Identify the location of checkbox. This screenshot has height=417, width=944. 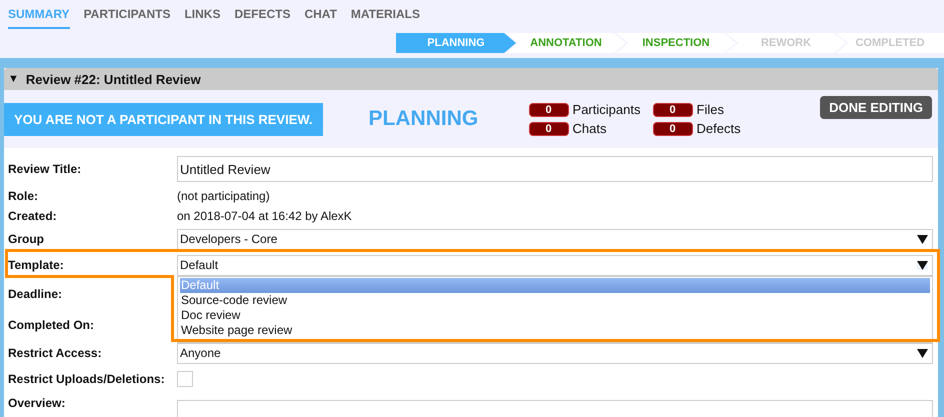
(185, 379).